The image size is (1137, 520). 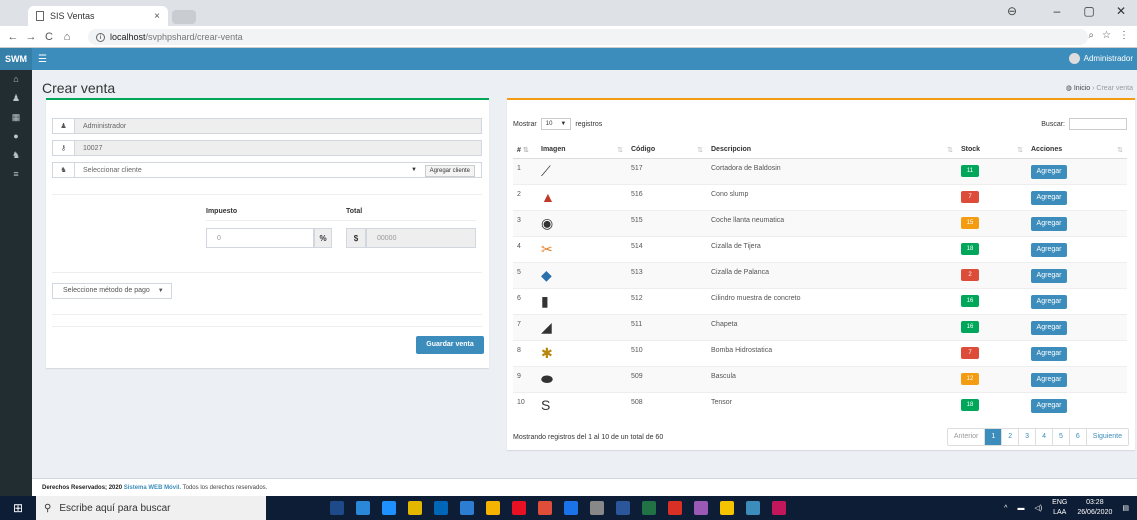 What do you see at coordinates (222, 211) in the screenshot?
I see `tax-label: Impuesto` at bounding box center [222, 211].